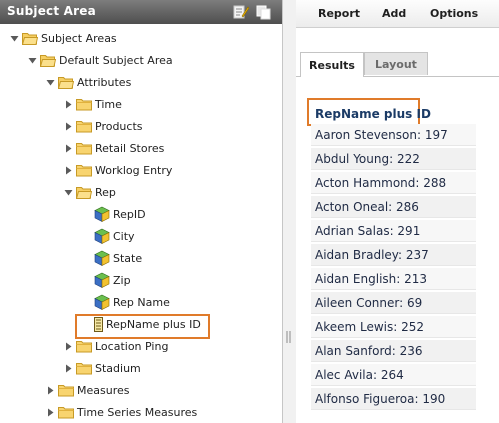 This screenshot has width=499, height=423. Describe the element at coordinates (124, 236) in the screenshot. I see `tree-node-label: City` at that location.